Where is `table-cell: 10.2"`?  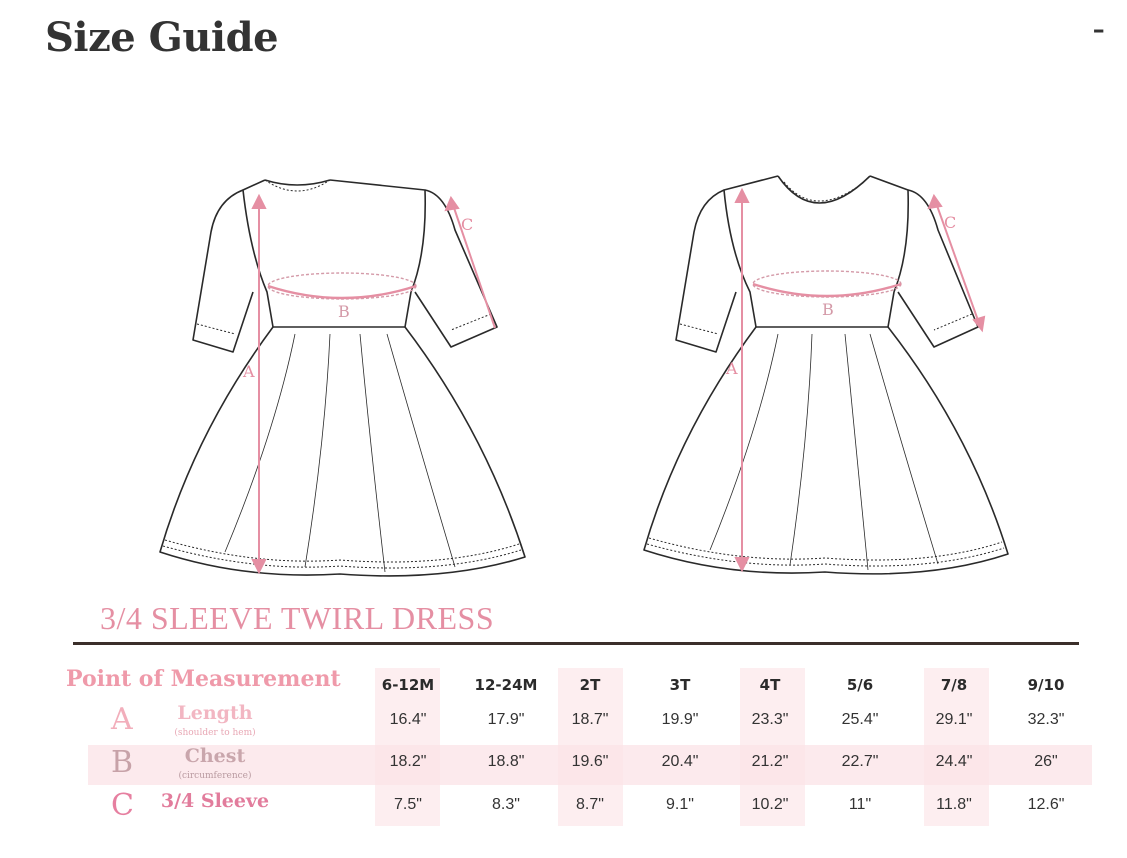 table-cell: 10.2" is located at coordinates (770, 804).